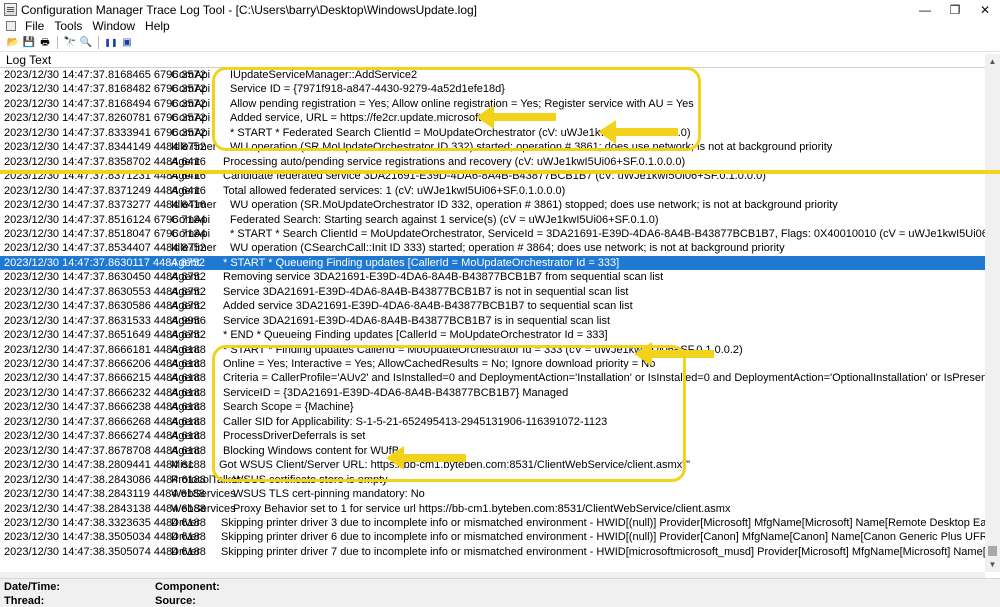 The image size is (1000, 607). Describe the element at coordinates (70, 43) in the screenshot. I see `find-icon: 🔭` at that location.